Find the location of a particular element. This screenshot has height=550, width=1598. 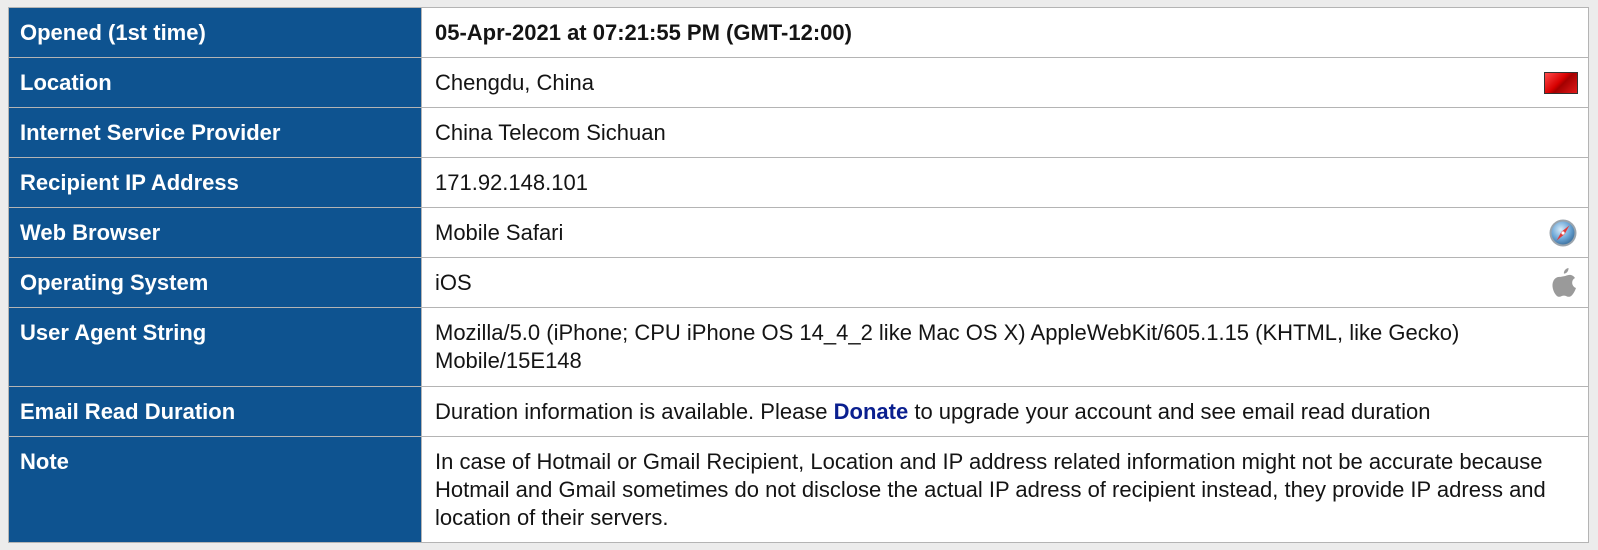

location-label: Location is located at coordinates (215, 82).